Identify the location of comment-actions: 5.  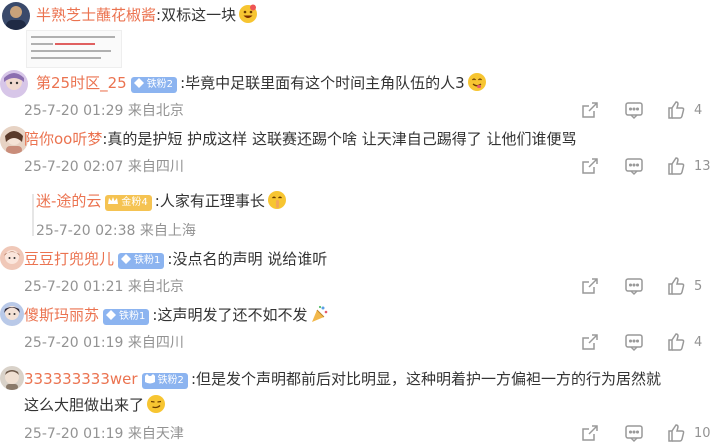
(650, 286).